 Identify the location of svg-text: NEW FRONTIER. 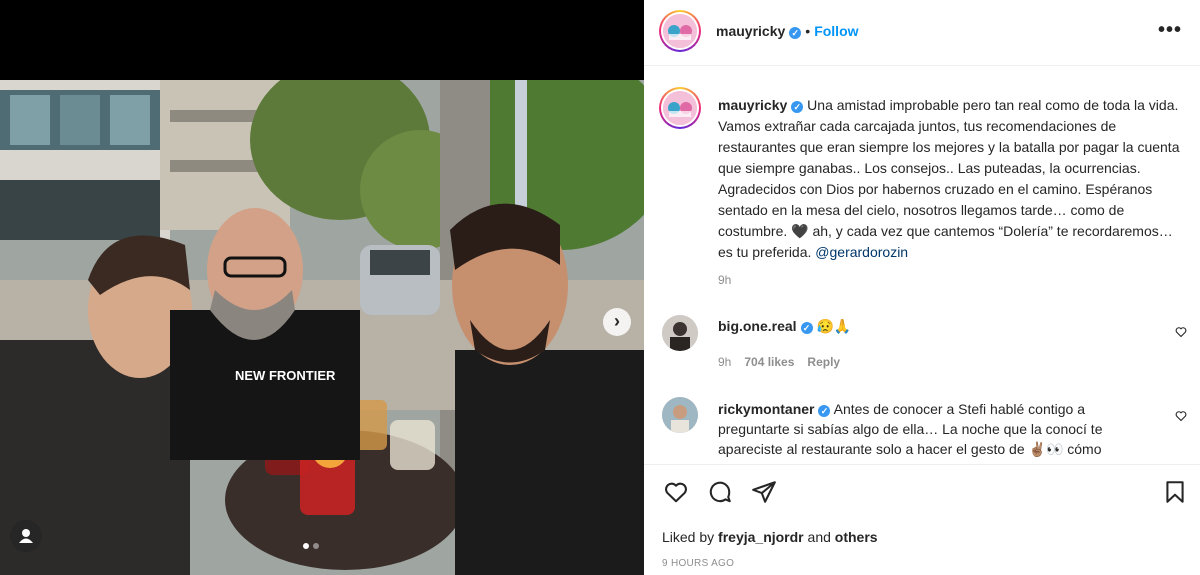
(285, 375).